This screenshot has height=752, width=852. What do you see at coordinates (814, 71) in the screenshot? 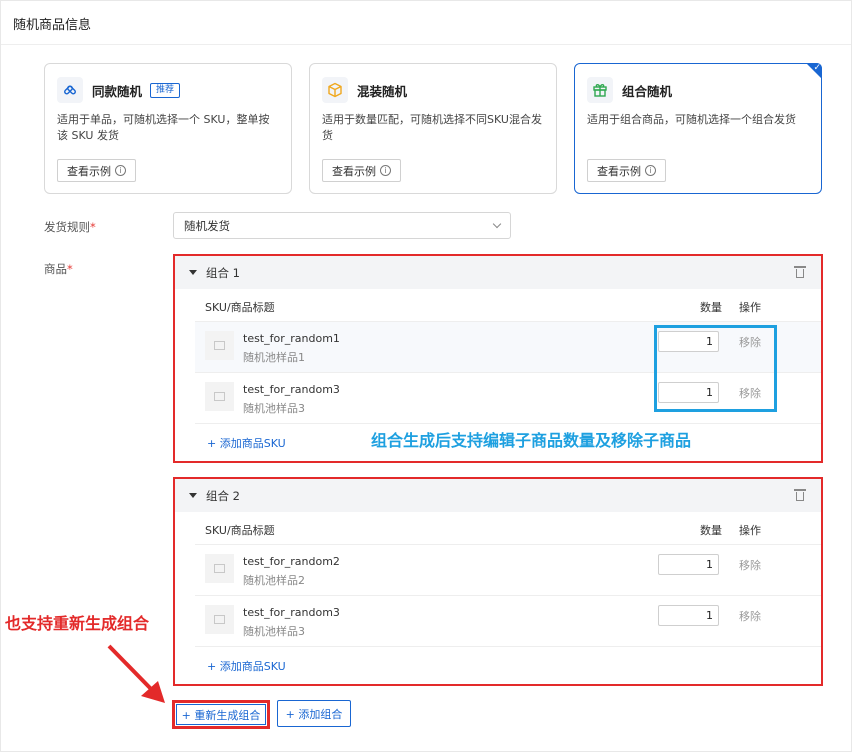
I see `selected-check-icon: ✓` at bounding box center [814, 71].